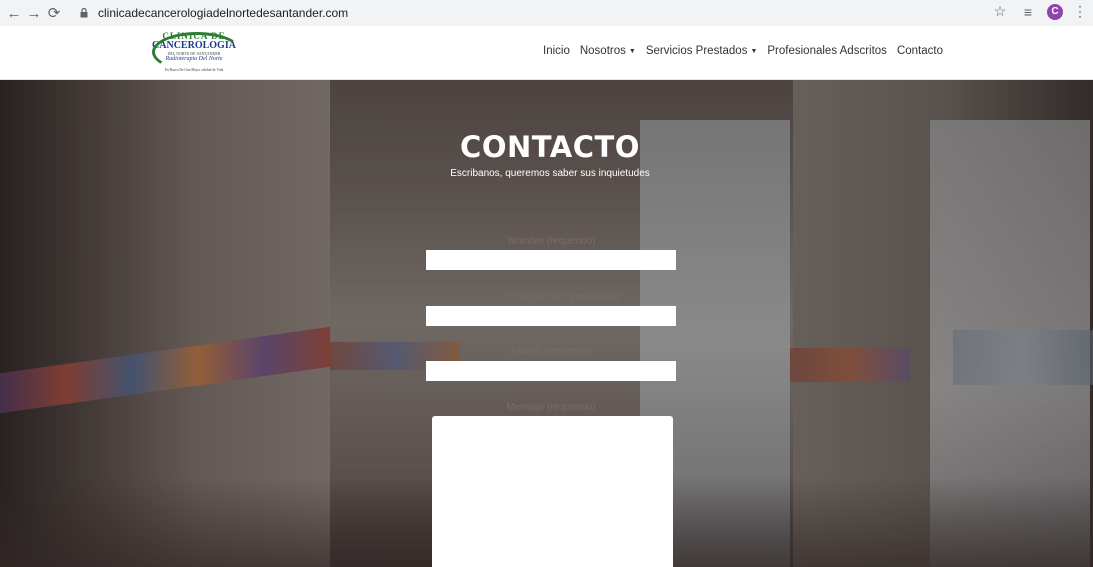 Image resolution: width=1093 pixels, height=567 pixels. Describe the element at coordinates (696, 51) in the screenshot. I see `nav-label: Servicios Prestados` at that location.